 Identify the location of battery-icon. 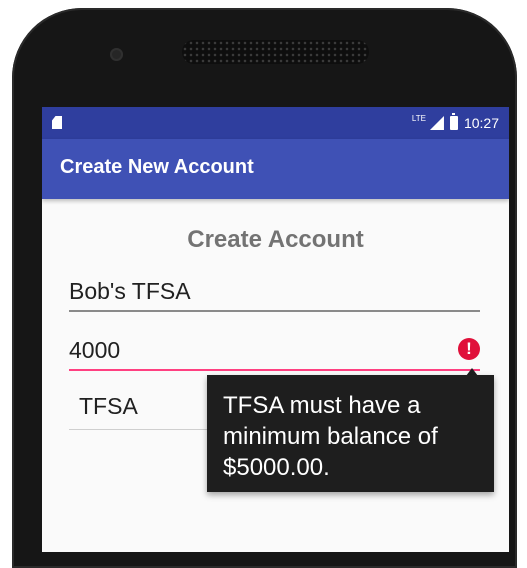
(453, 121).